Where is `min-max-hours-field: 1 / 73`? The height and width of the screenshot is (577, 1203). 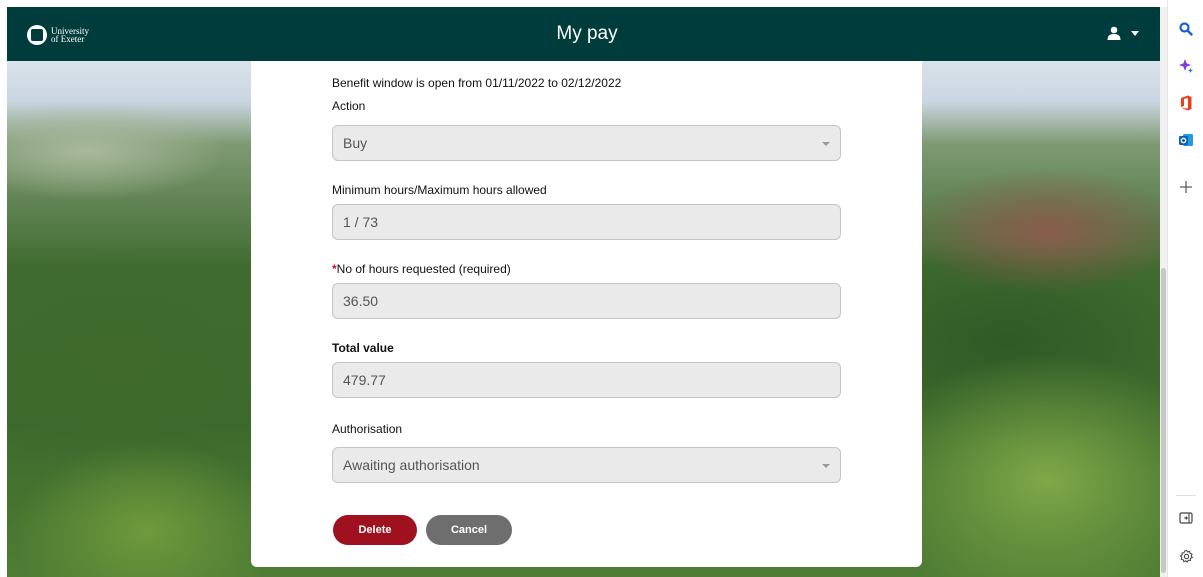 min-max-hours-field: 1 / 73 is located at coordinates (586, 222).